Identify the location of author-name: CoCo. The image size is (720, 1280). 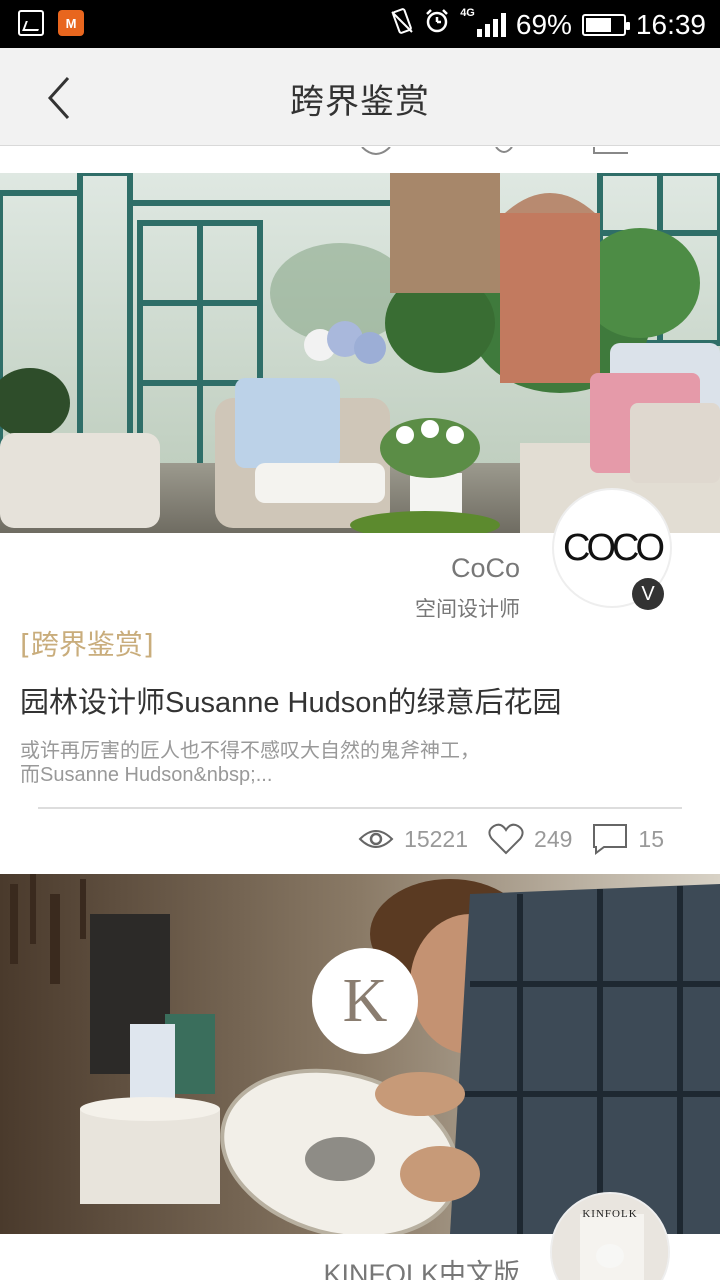
(485, 568).